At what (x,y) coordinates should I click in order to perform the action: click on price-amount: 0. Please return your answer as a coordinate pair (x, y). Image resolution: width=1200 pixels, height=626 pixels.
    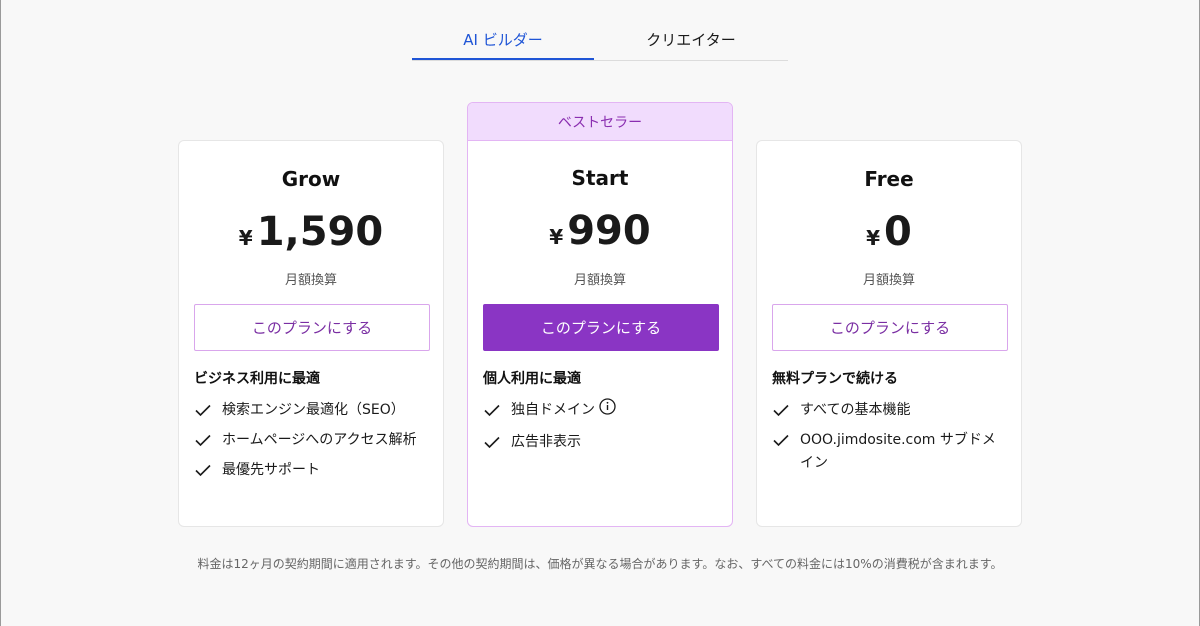
    Looking at the image, I should click on (898, 232).